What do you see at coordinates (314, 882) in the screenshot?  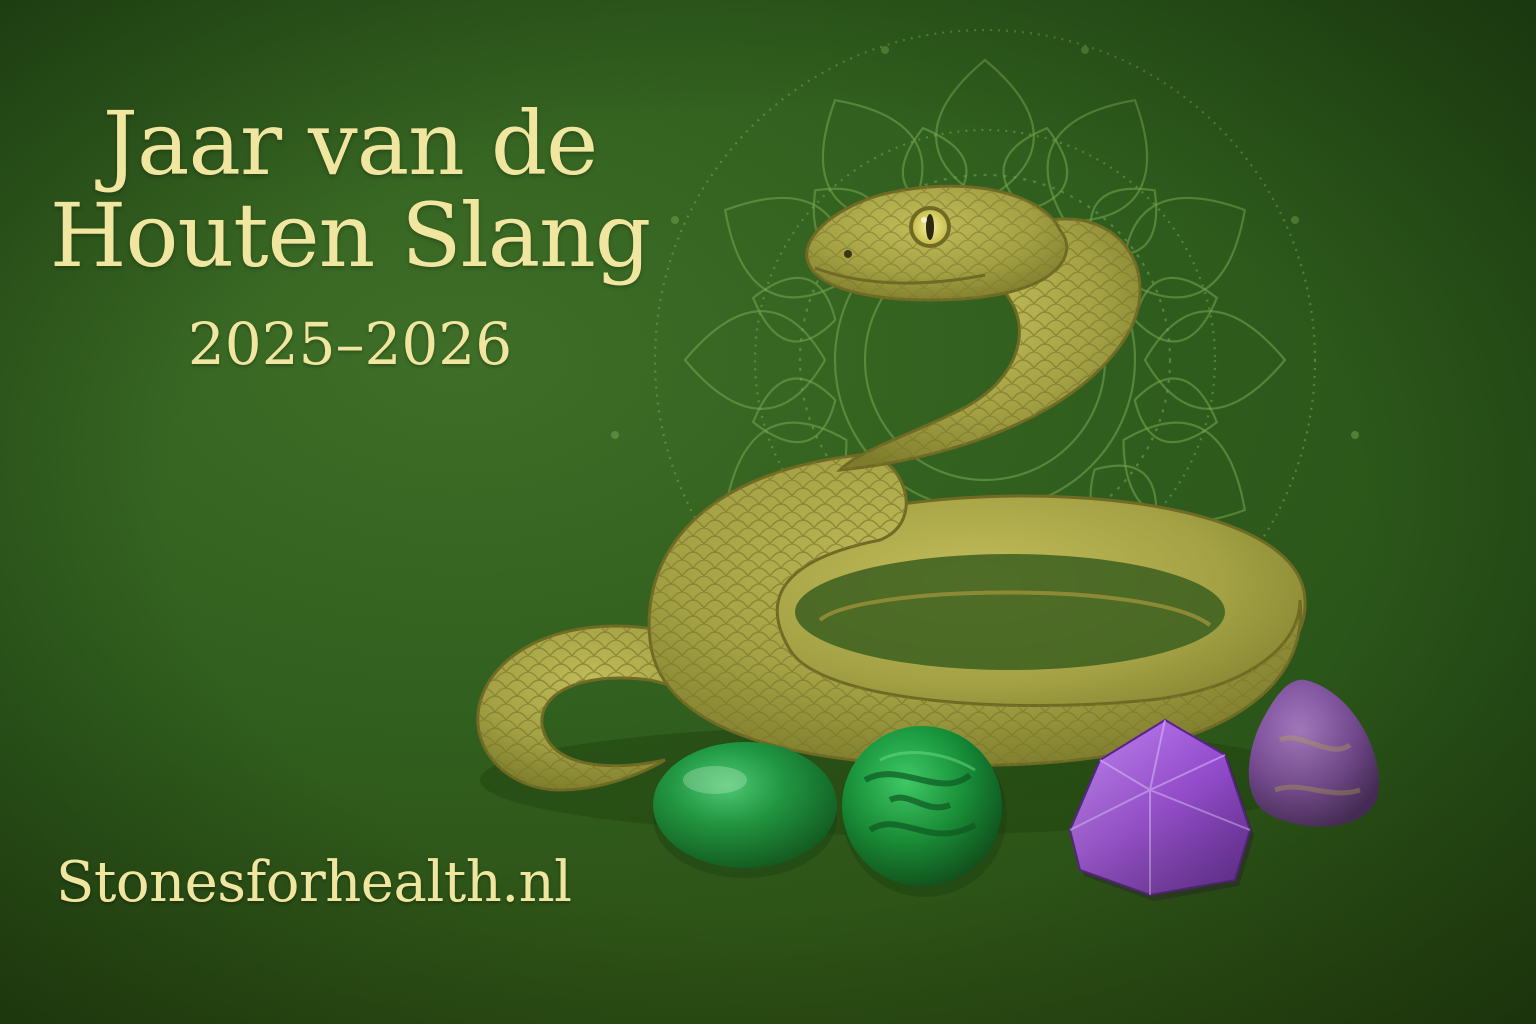 I see `website-label: Stonesforhealth.nl` at bounding box center [314, 882].